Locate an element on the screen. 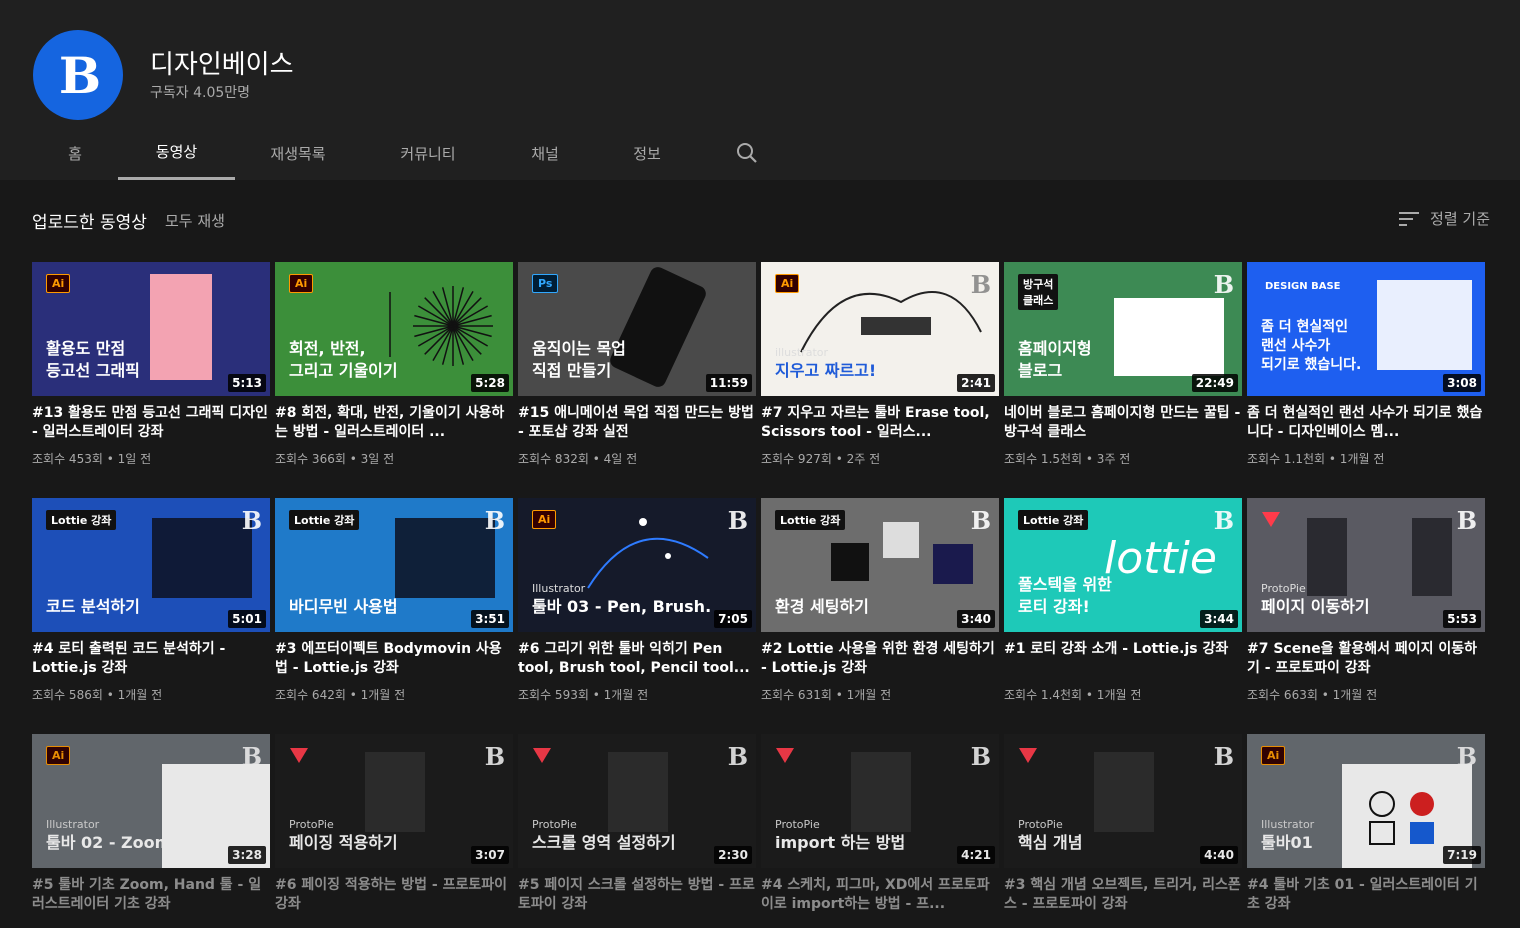 This screenshot has width=1520, height=928. thumbnail-text: 홈페이지형 블로그 is located at coordinates (1055, 360).